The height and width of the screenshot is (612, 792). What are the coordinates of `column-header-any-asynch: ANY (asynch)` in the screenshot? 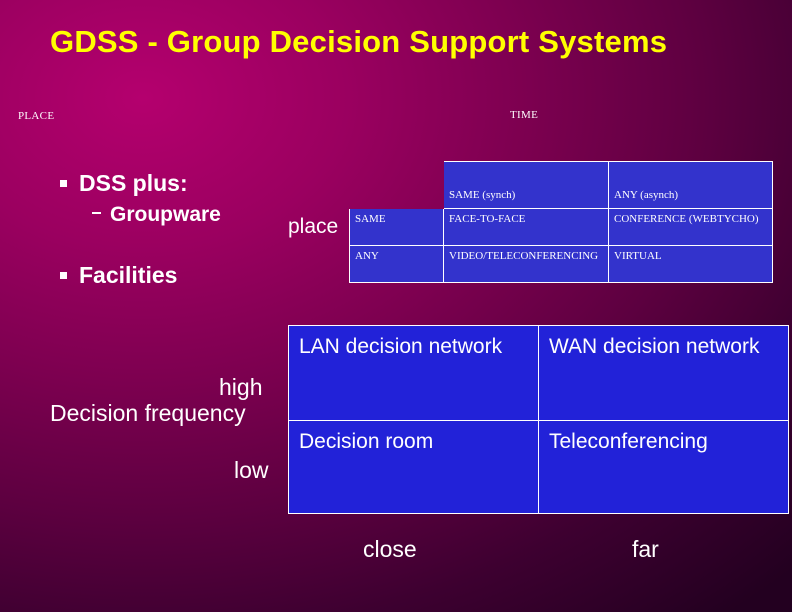 It's located at (690, 185).